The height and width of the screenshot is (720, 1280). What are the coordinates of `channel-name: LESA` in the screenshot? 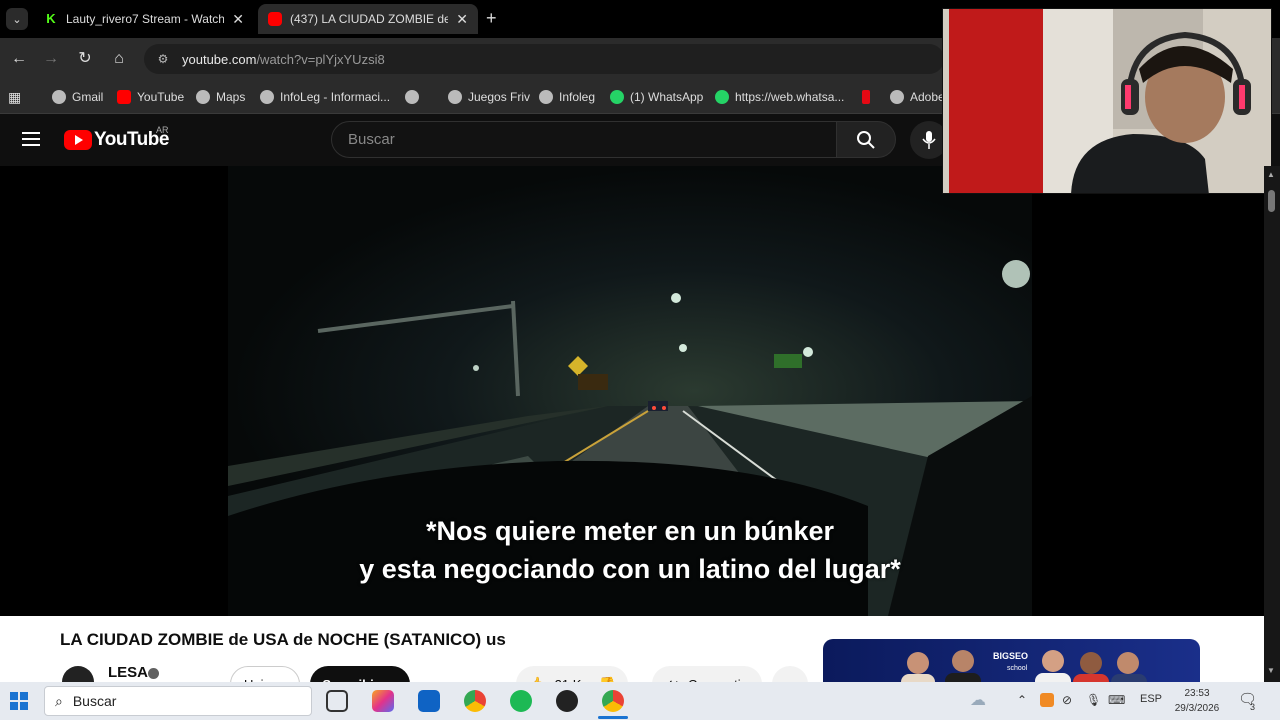 It's located at (128, 672).